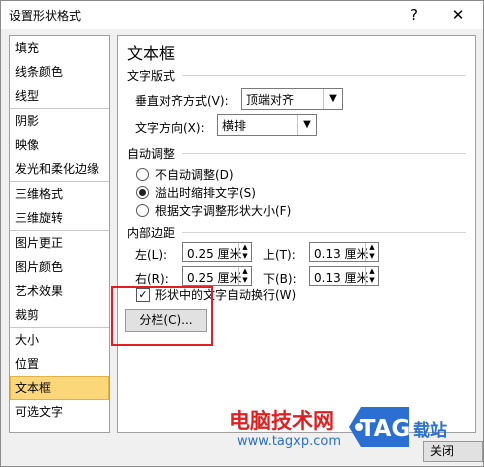 This screenshot has height=467, width=484. What do you see at coordinates (170, 128) in the screenshot?
I see `text-direction-label: 文字方向(X):` at bounding box center [170, 128].